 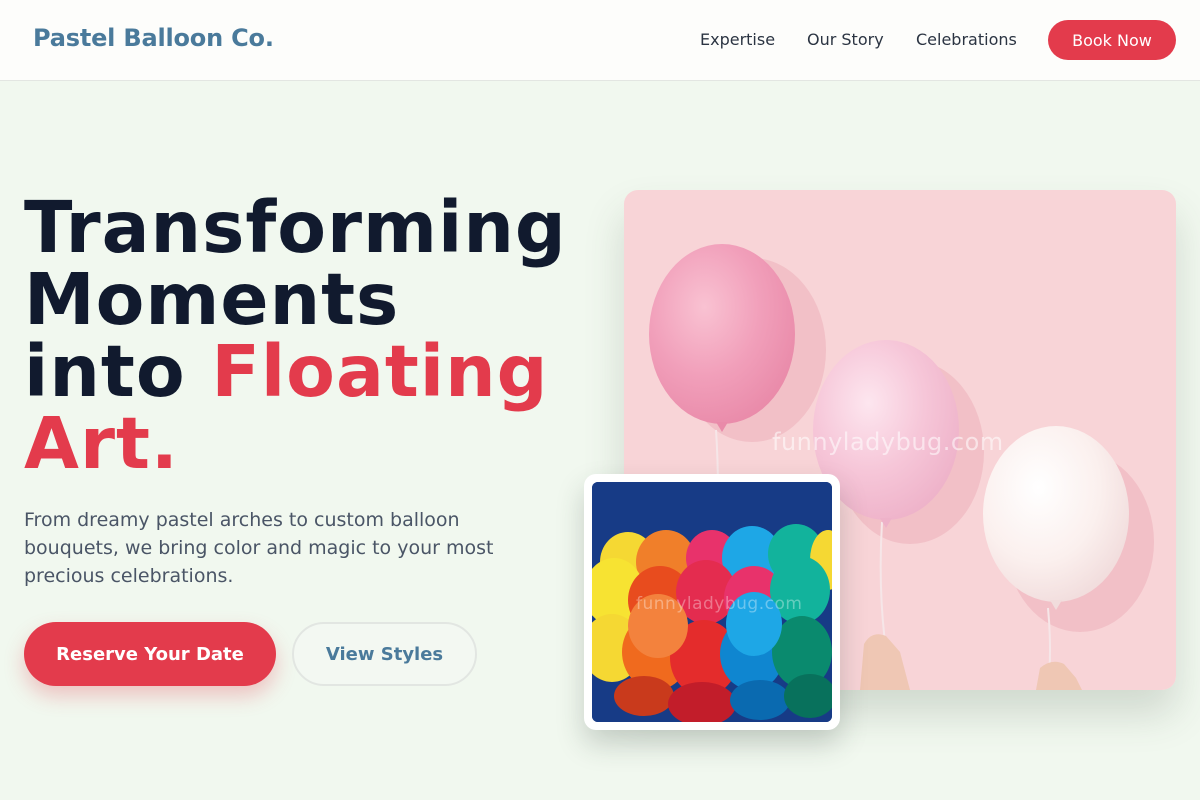 What do you see at coordinates (153, 38) in the screenshot?
I see `brand-logo: Pastel Balloon Co.` at bounding box center [153, 38].